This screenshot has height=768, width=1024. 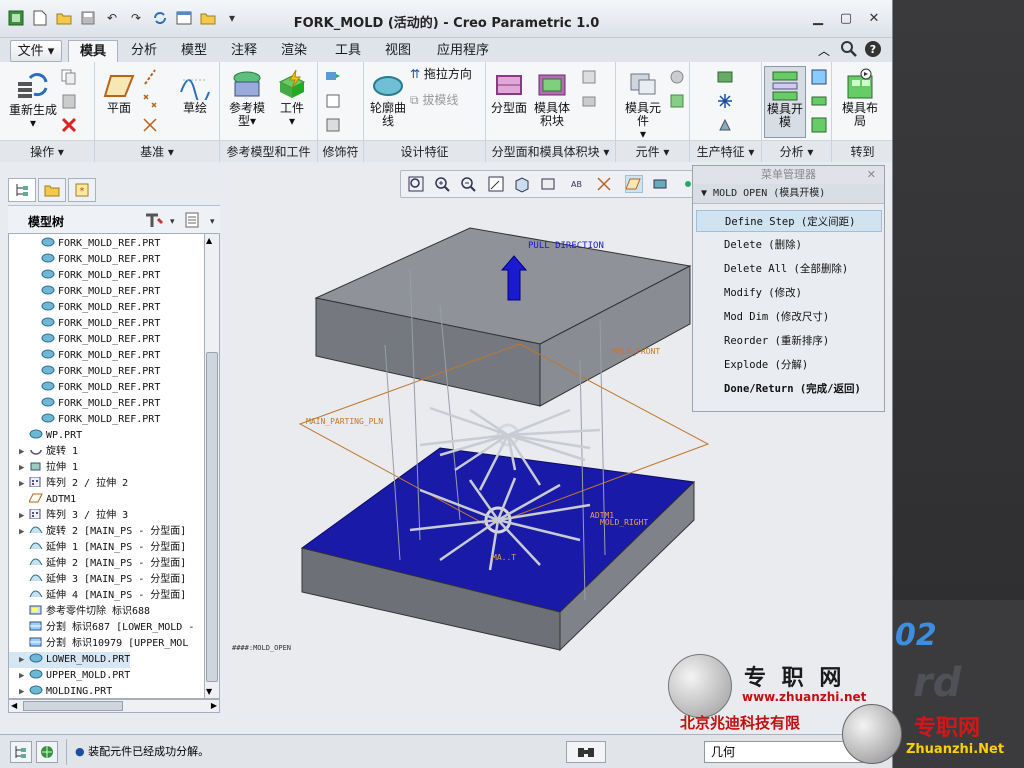 I want to click on tree-row: ▶ 阵列 2 / 拉伸 2, so click(x=68, y=484).